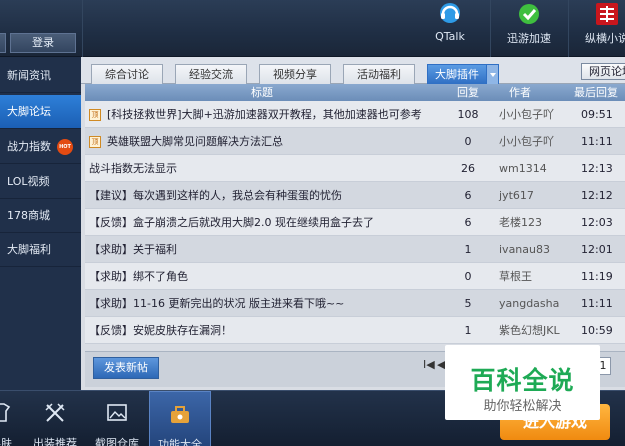 The width and height of the screenshot is (625, 446). What do you see at coordinates (603, 71) in the screenshot?
I see `web-forum-button: 网页论坛` at bounding box center [603, 71].